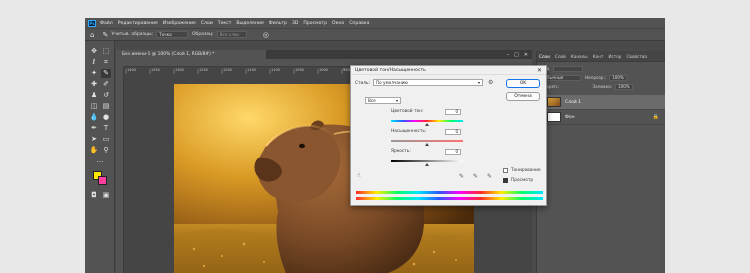  What do you see at coordinates (656, 117) in the screenshot?
I see `lock-icon: 🔒` at bounding box center [656, 117].